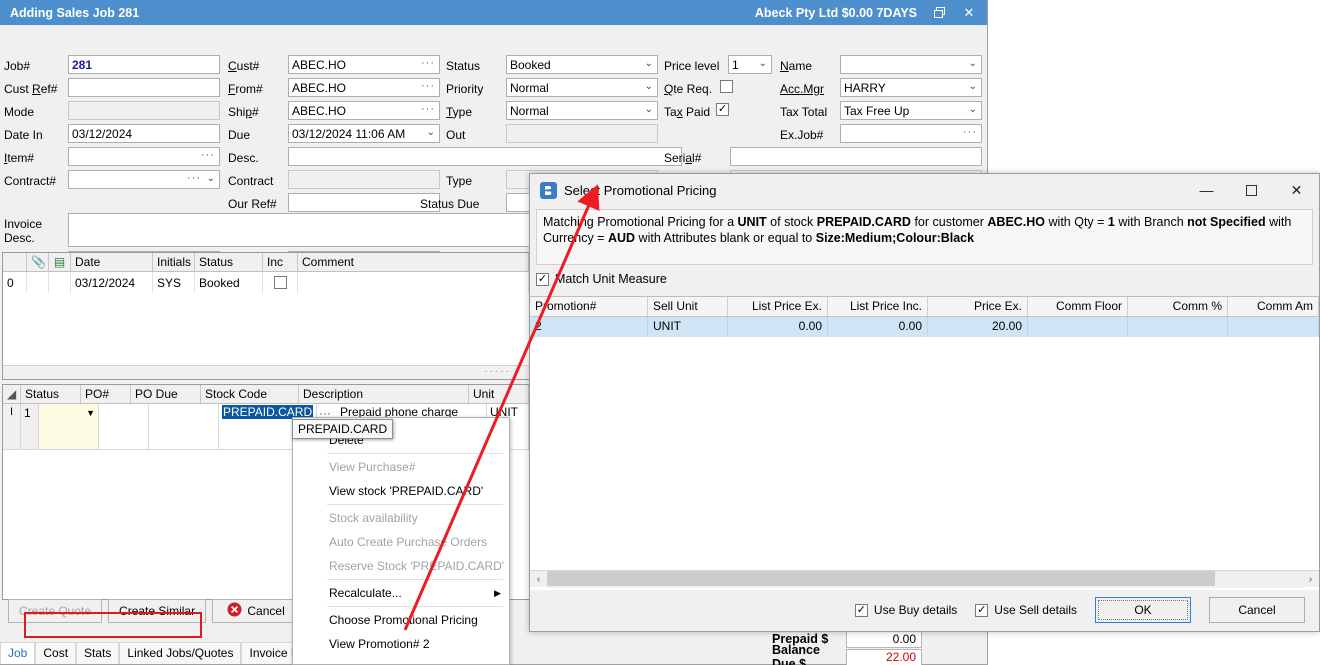  I want to click on chevron-down-icon: ▼, so click(90, 413).